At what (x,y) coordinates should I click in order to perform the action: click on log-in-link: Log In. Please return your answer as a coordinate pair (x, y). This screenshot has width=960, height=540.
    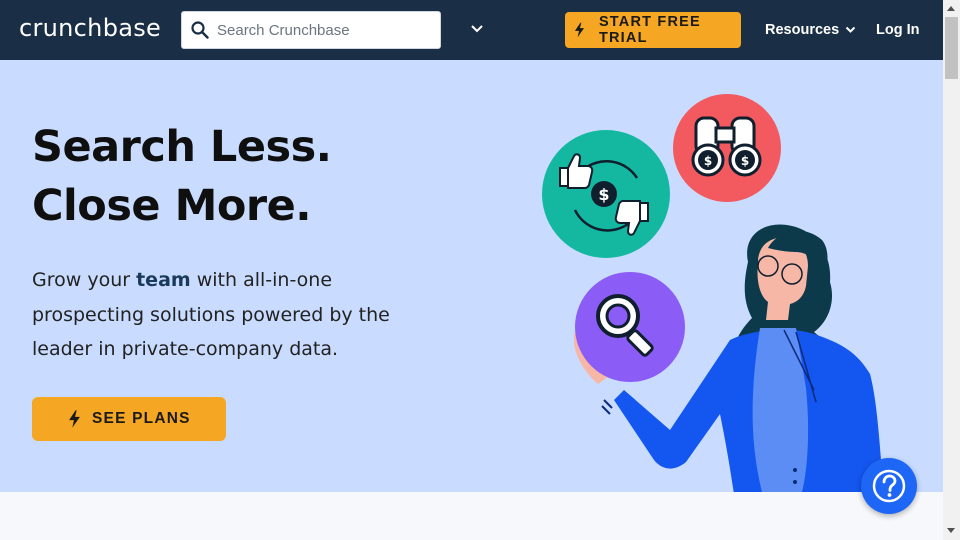
    Looking at the image, I should click on (898, 30).